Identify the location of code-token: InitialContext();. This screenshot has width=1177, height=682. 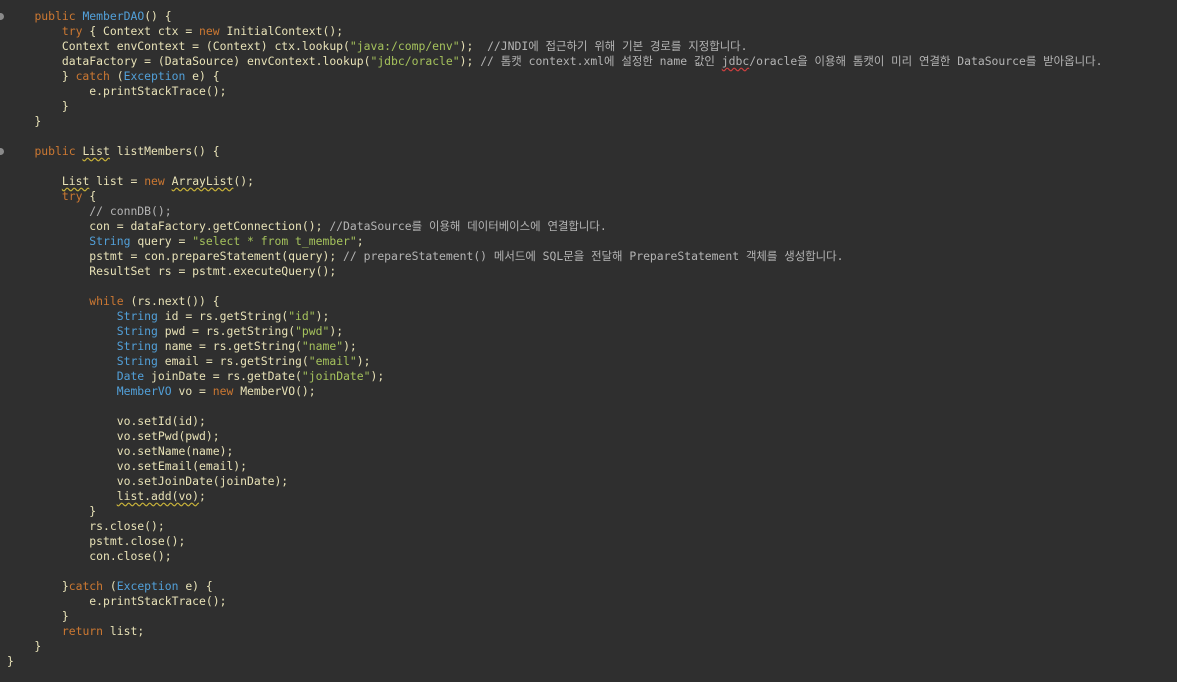
(285, 31).